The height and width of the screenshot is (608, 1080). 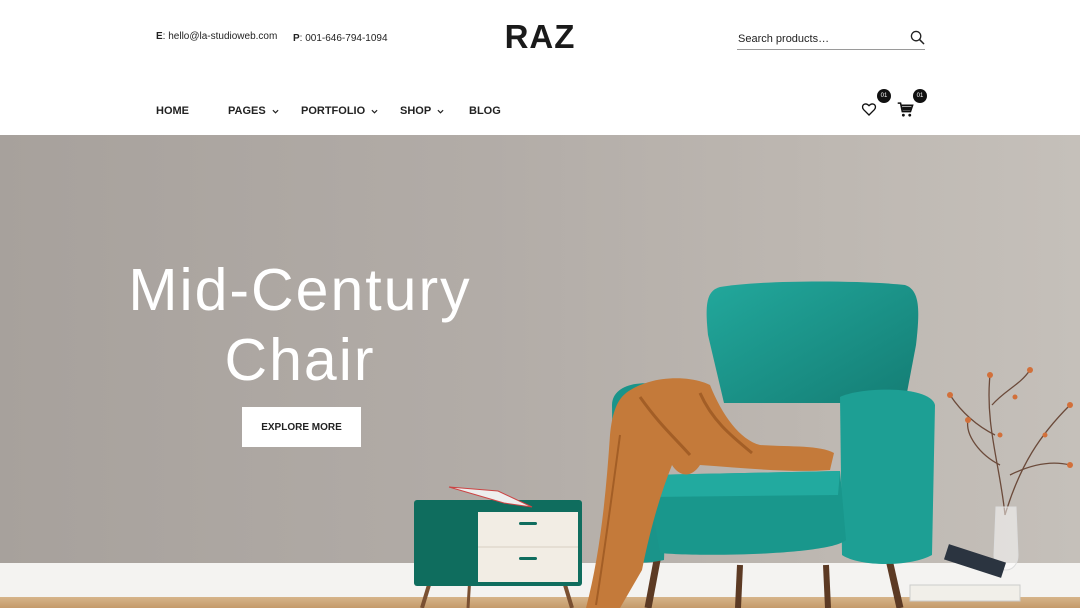 What do you see at coordinates (416, 111) in the screenshot?
I see `nav-item-label: SHOP` at bounding box center [416, 111].